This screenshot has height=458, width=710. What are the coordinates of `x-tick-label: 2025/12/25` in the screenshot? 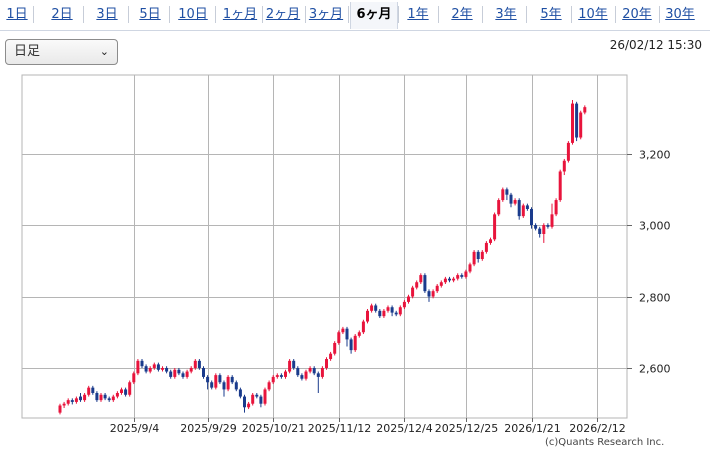 It's located at (466, 428).